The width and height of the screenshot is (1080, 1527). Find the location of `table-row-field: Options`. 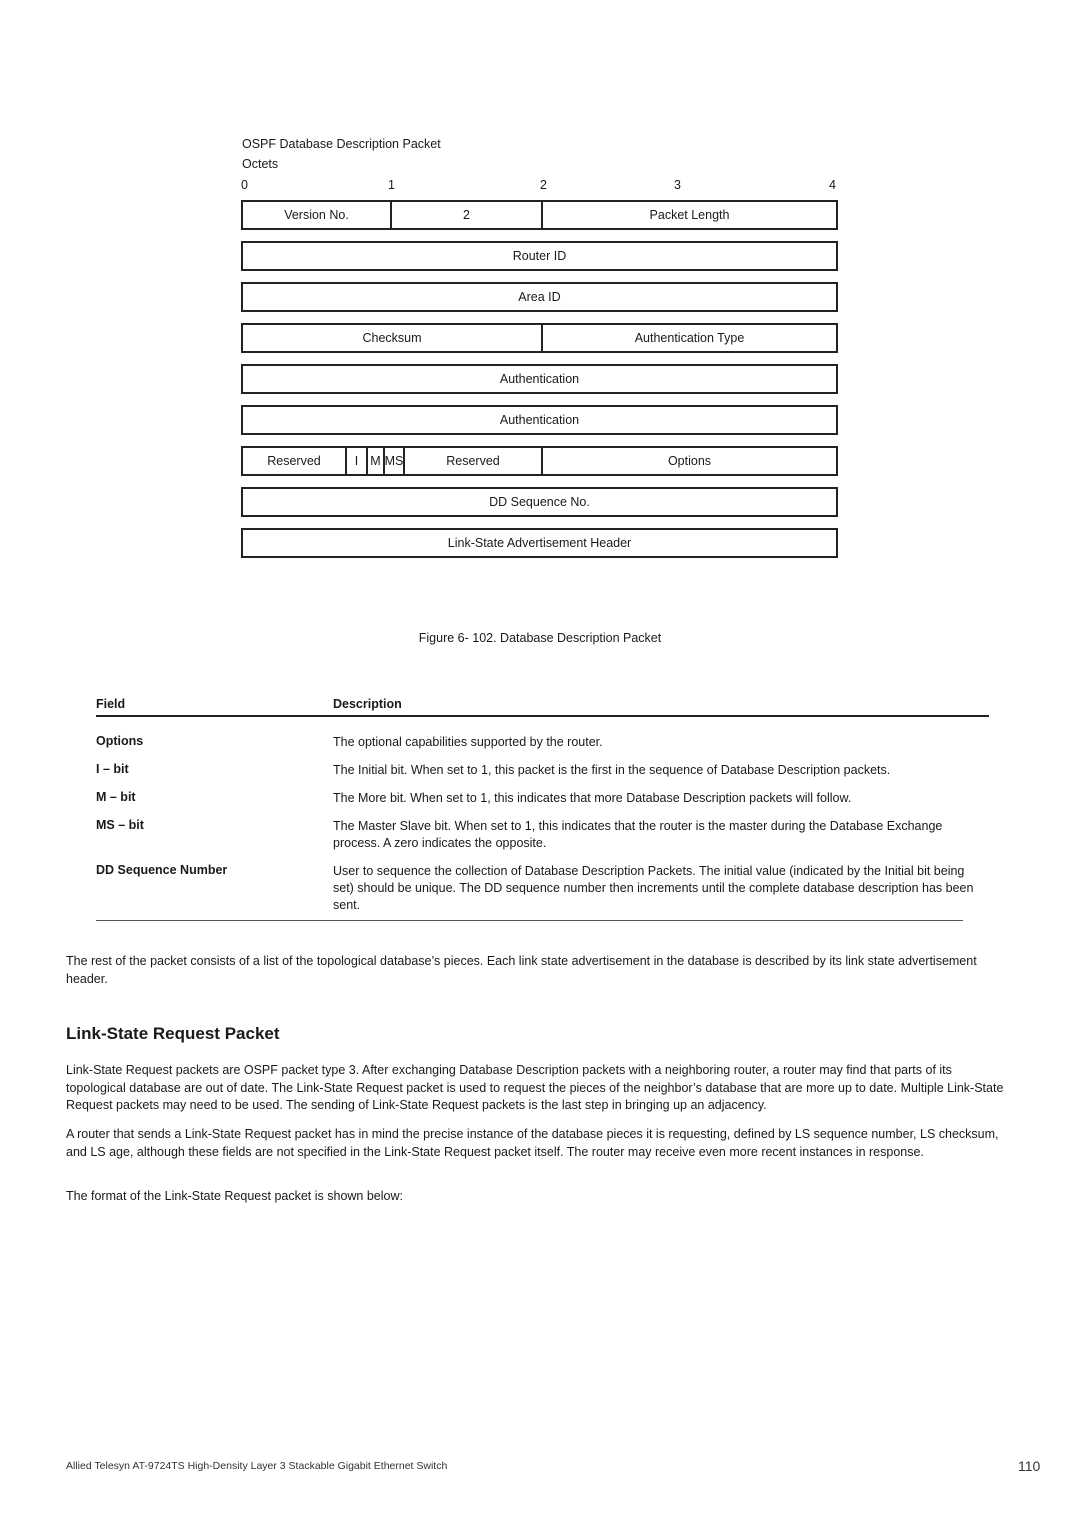

table-row-field: Options is located at coordinates (120, 741).